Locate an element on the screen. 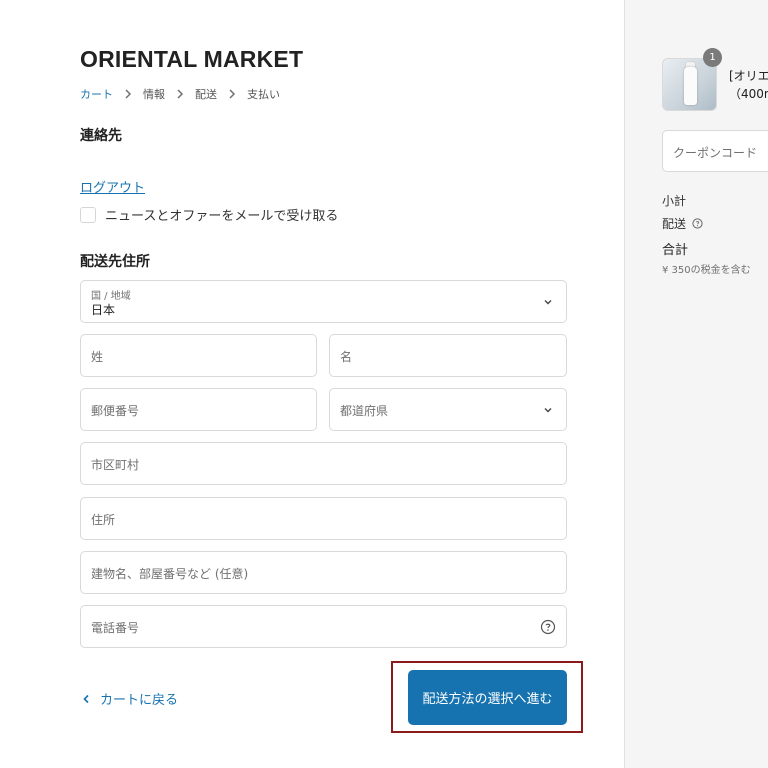 This screenshot has width=768, height=768. newsletter-option: ニュースとオファーをメールで受け取る is located at coordinates (209, 214).